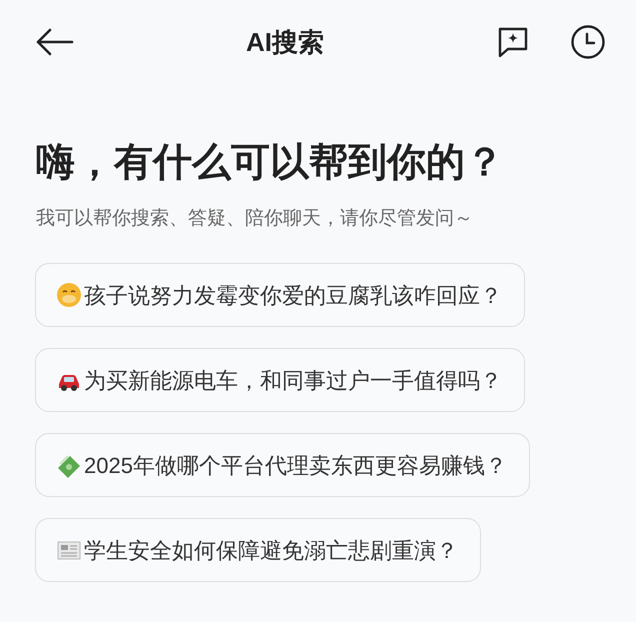 The image size is (636, 622). I want to click on history-icon, so click(588, 42).